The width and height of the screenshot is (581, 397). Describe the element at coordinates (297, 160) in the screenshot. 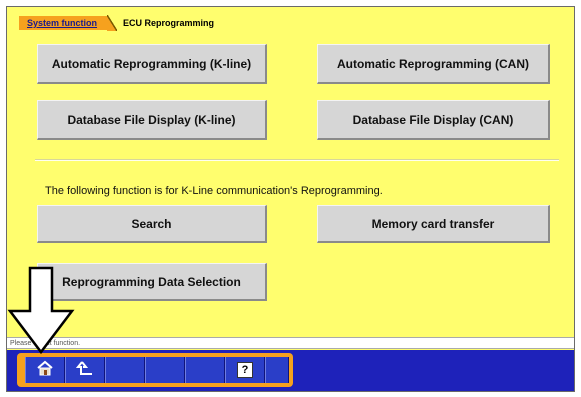

I see `section-divider` at that location.